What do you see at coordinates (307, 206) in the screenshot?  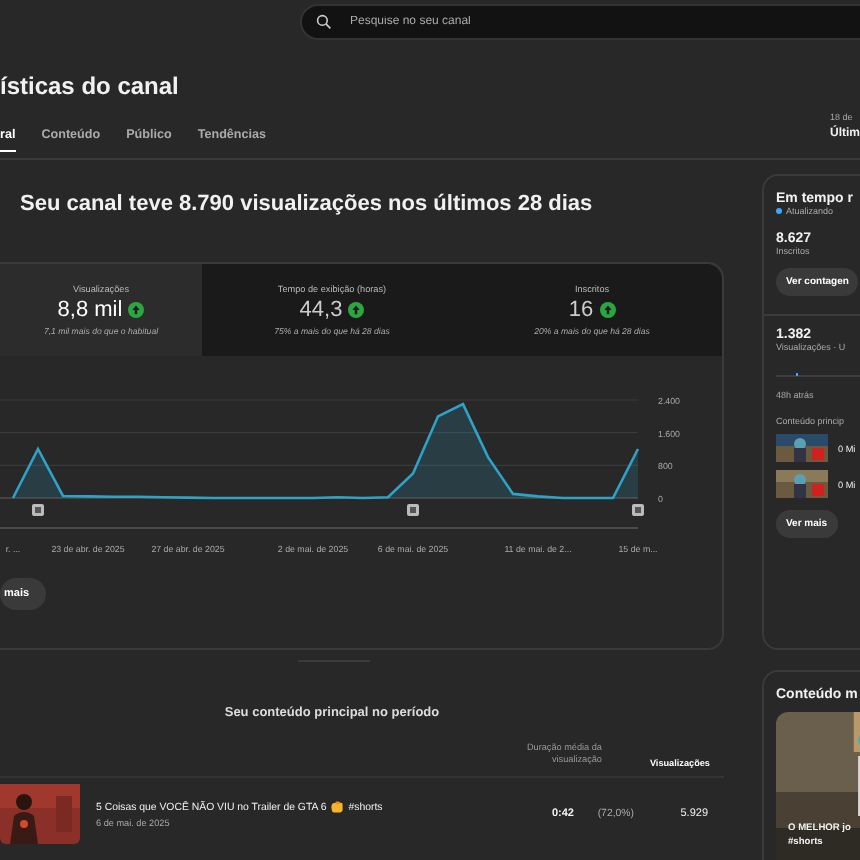 I see `summary-heading: Seu canal teve 8.790 visualizações nos últimos 28 dias` at bounding box center [307, 206].